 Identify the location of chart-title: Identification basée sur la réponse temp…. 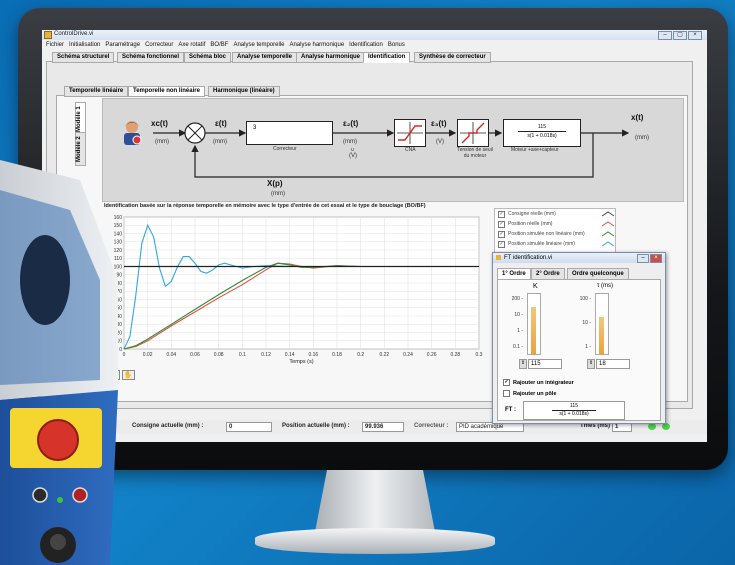
(265, 206).